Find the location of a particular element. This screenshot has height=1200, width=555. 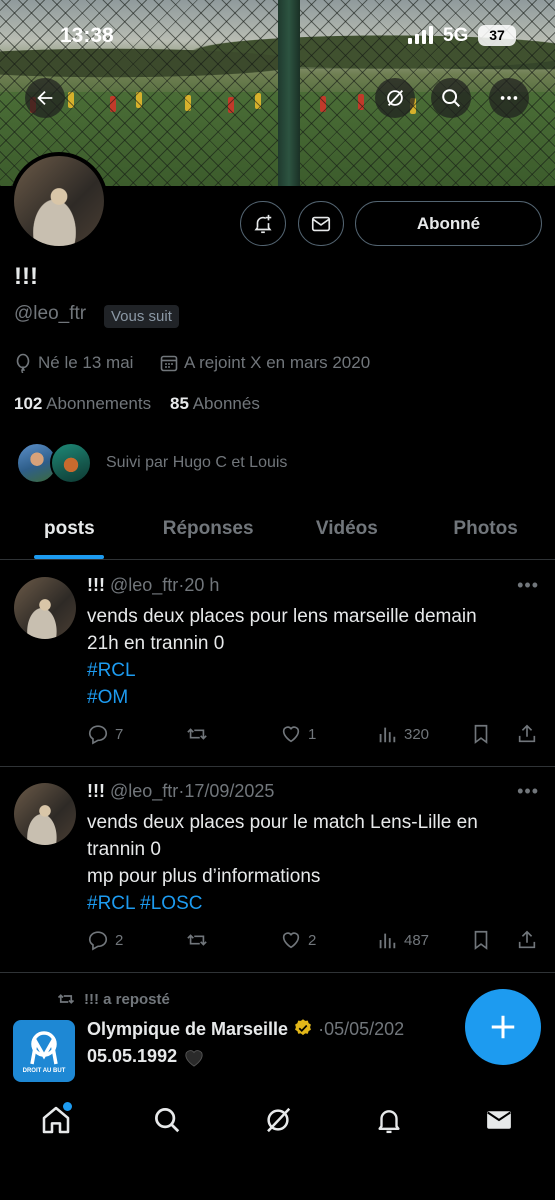

notifications-subscribe-button is located at coordinates (263, 223).